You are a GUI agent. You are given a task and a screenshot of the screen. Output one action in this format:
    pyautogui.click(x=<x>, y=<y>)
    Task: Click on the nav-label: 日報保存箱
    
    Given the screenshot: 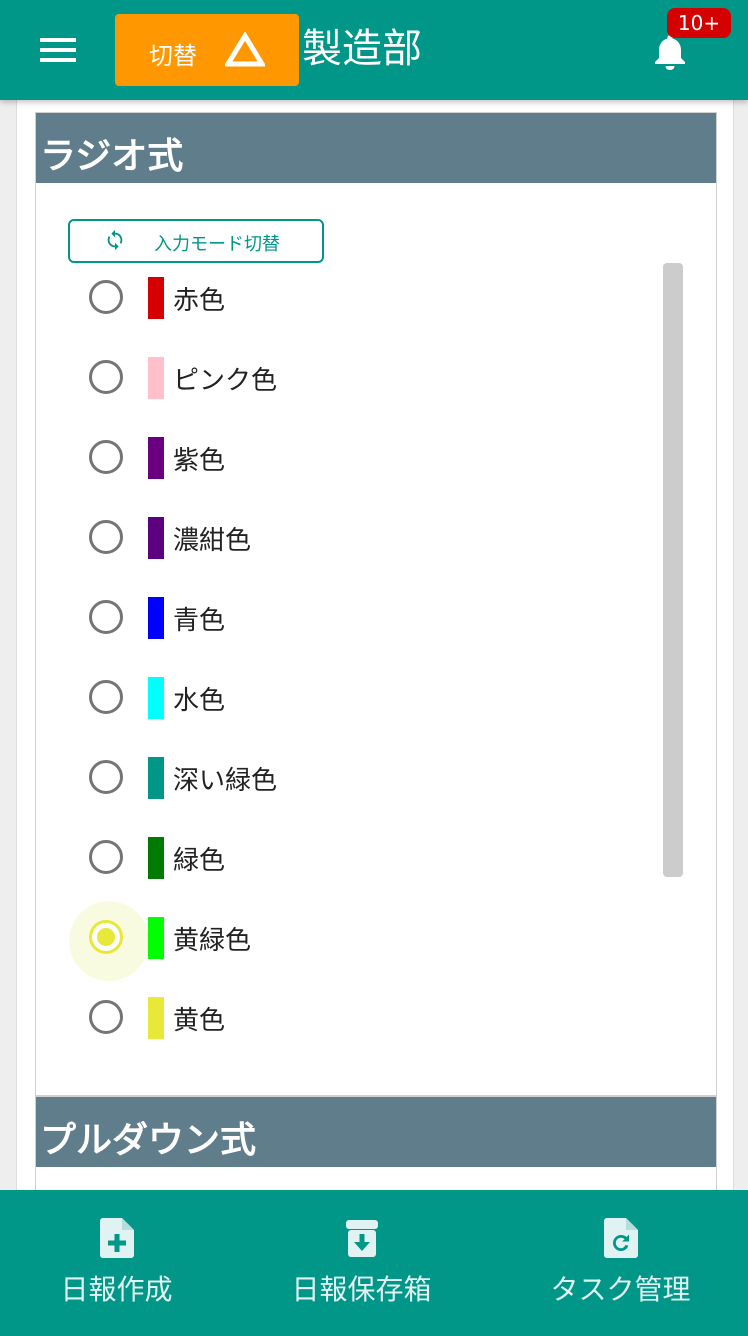 What is the action you would take?
    pyautogui.click(x=361, y=1289)
    